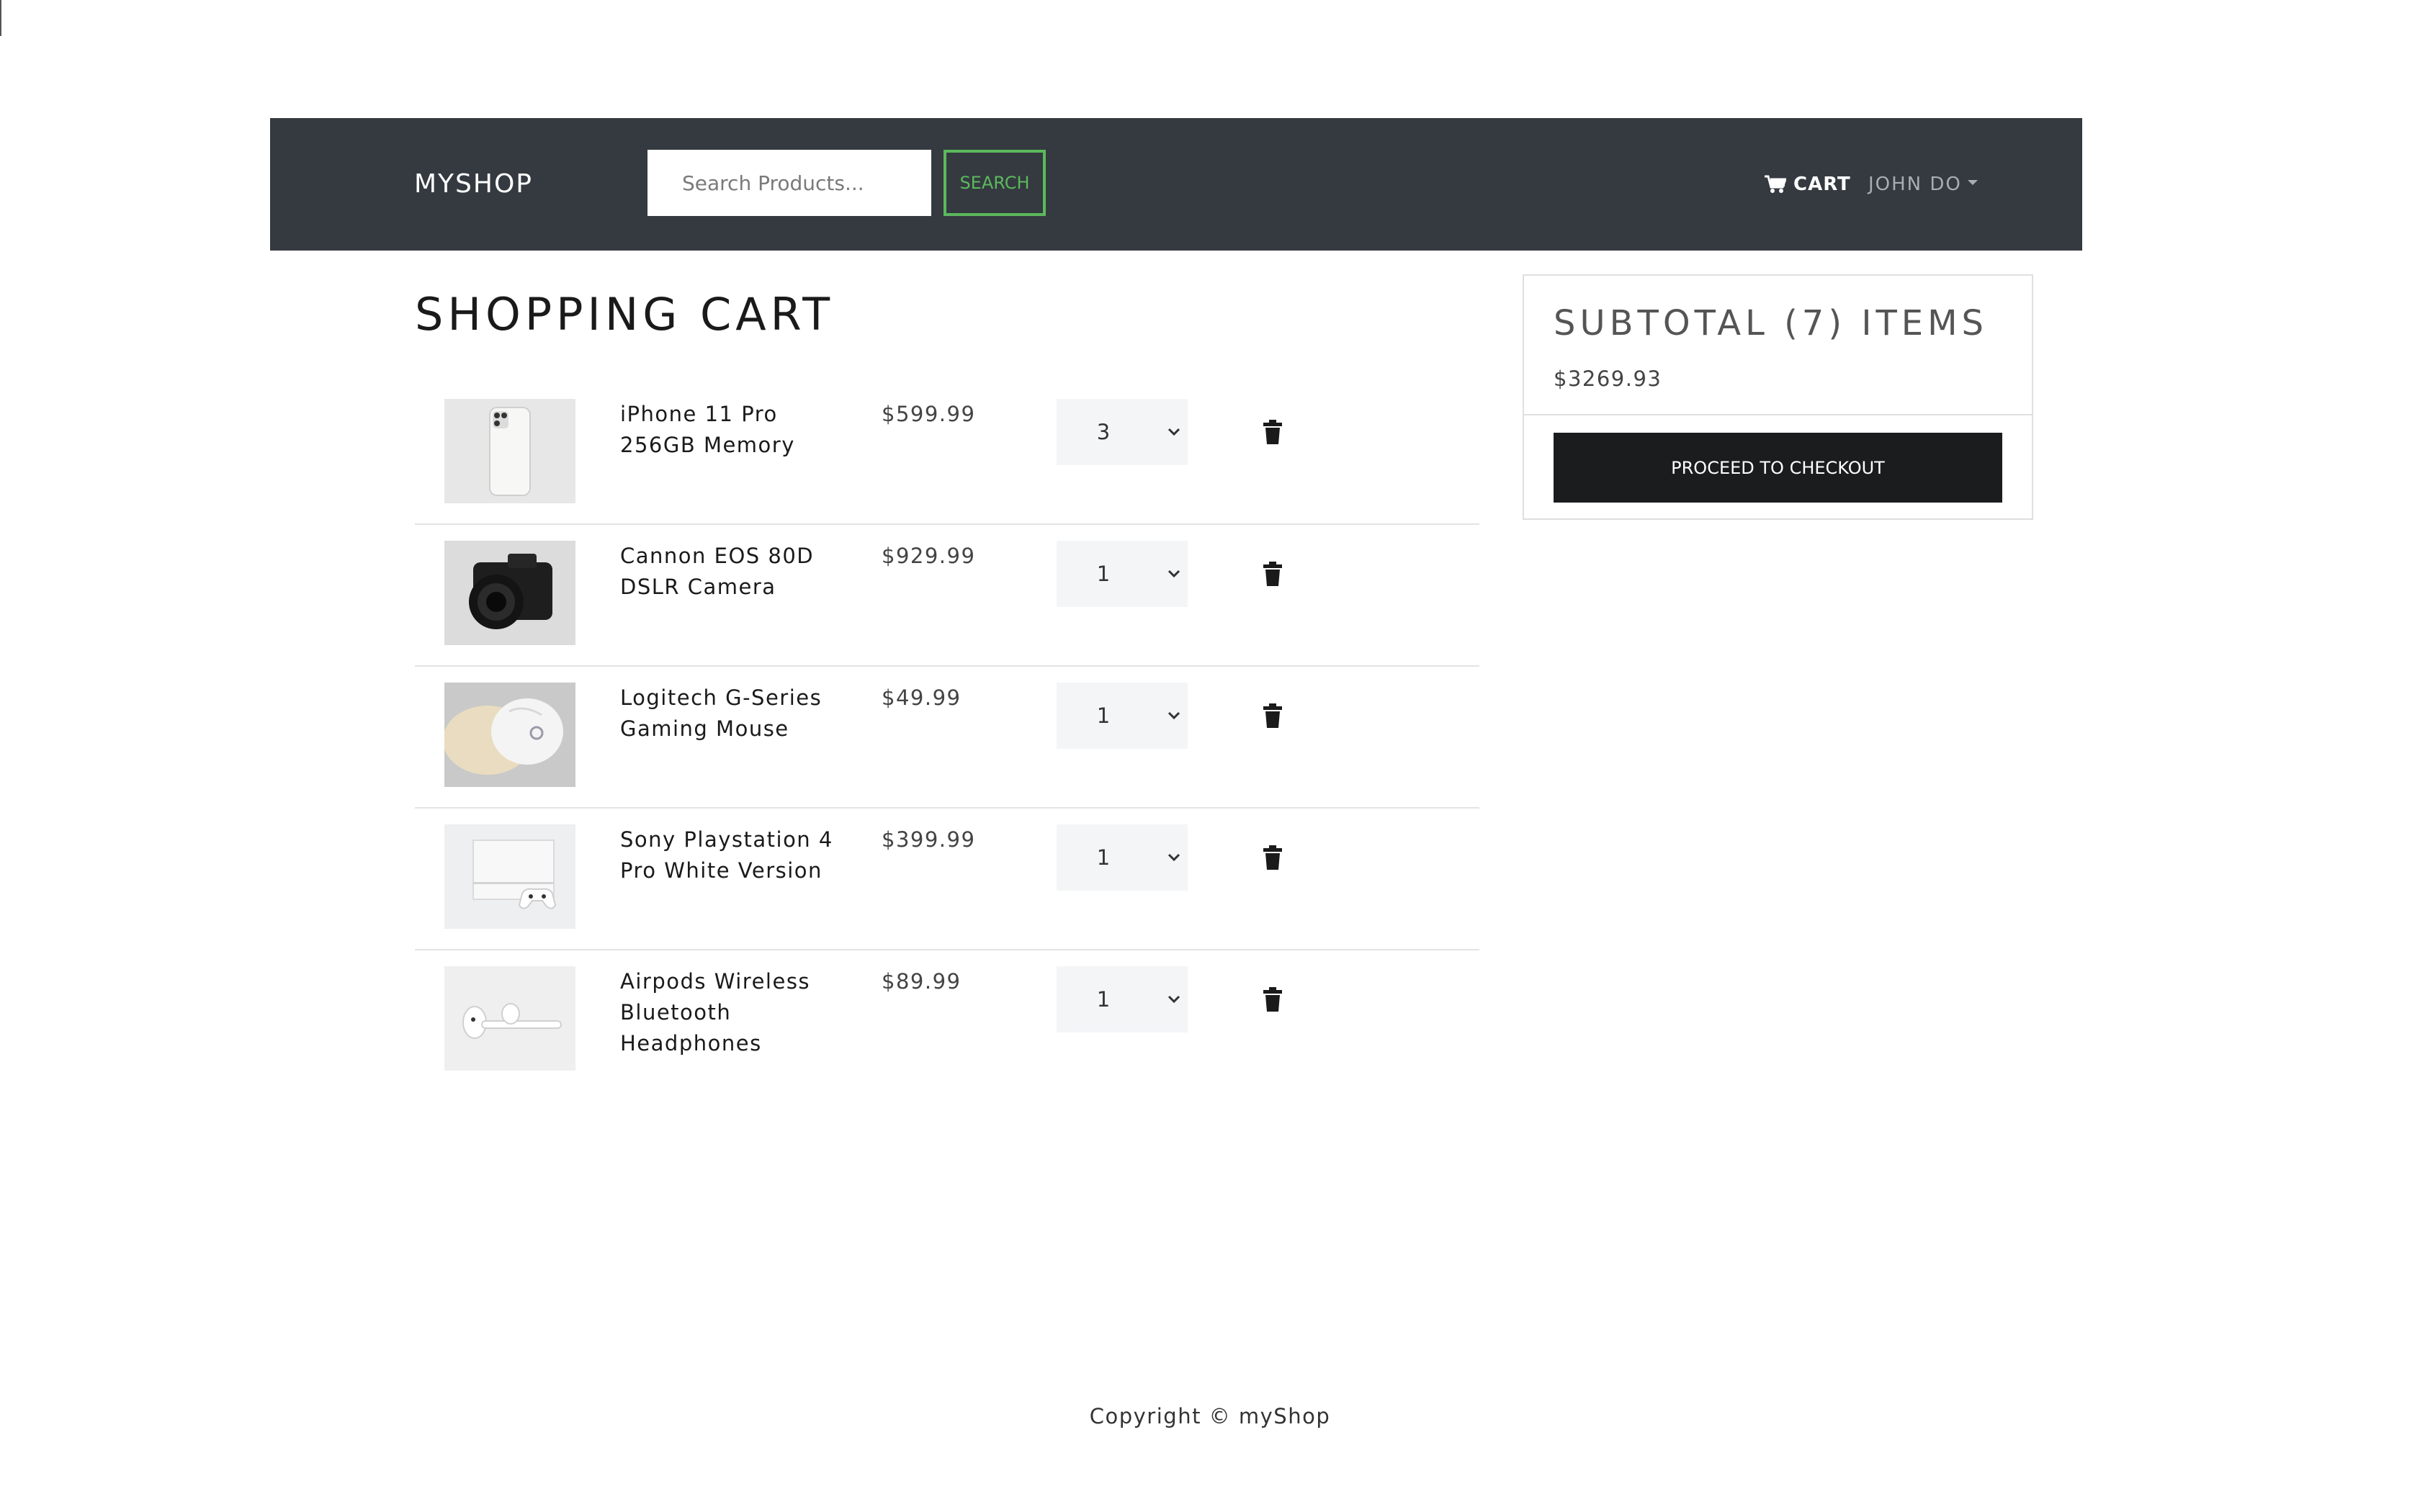 This screenshot has height=1512, width=2420. Describe the element at coordinates (0, 18) in the screenshot. I see `text-cursor` at that location.